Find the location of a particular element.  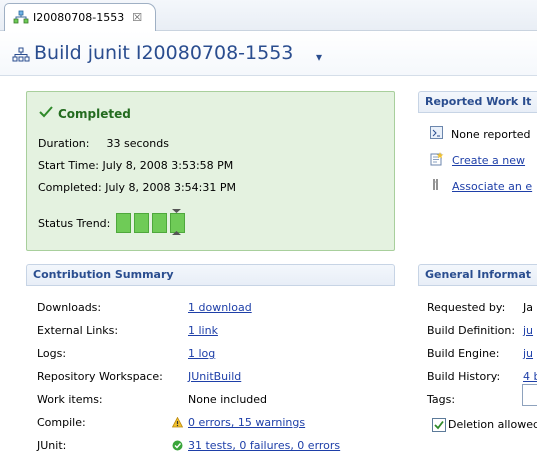

create-work-item-link: Create a new is located at coordinates (488, 160).